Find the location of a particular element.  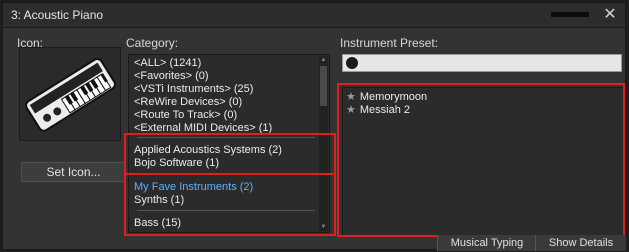

category-label: Category: is located at coordinates (152, 43).